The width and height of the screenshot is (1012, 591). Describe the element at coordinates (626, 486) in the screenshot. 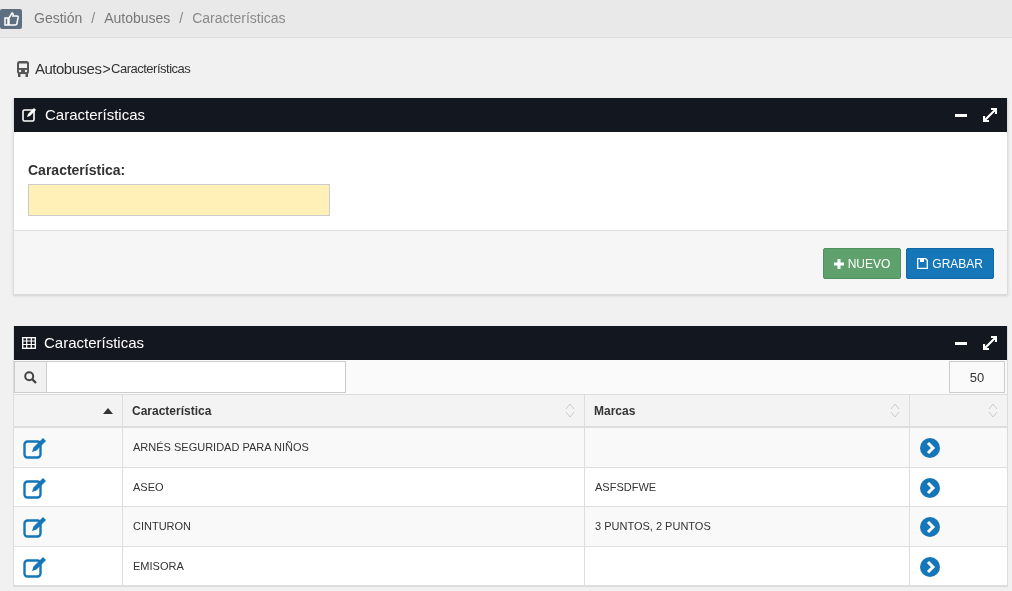

I see `table-cell: ASFSDFWE` at that location.